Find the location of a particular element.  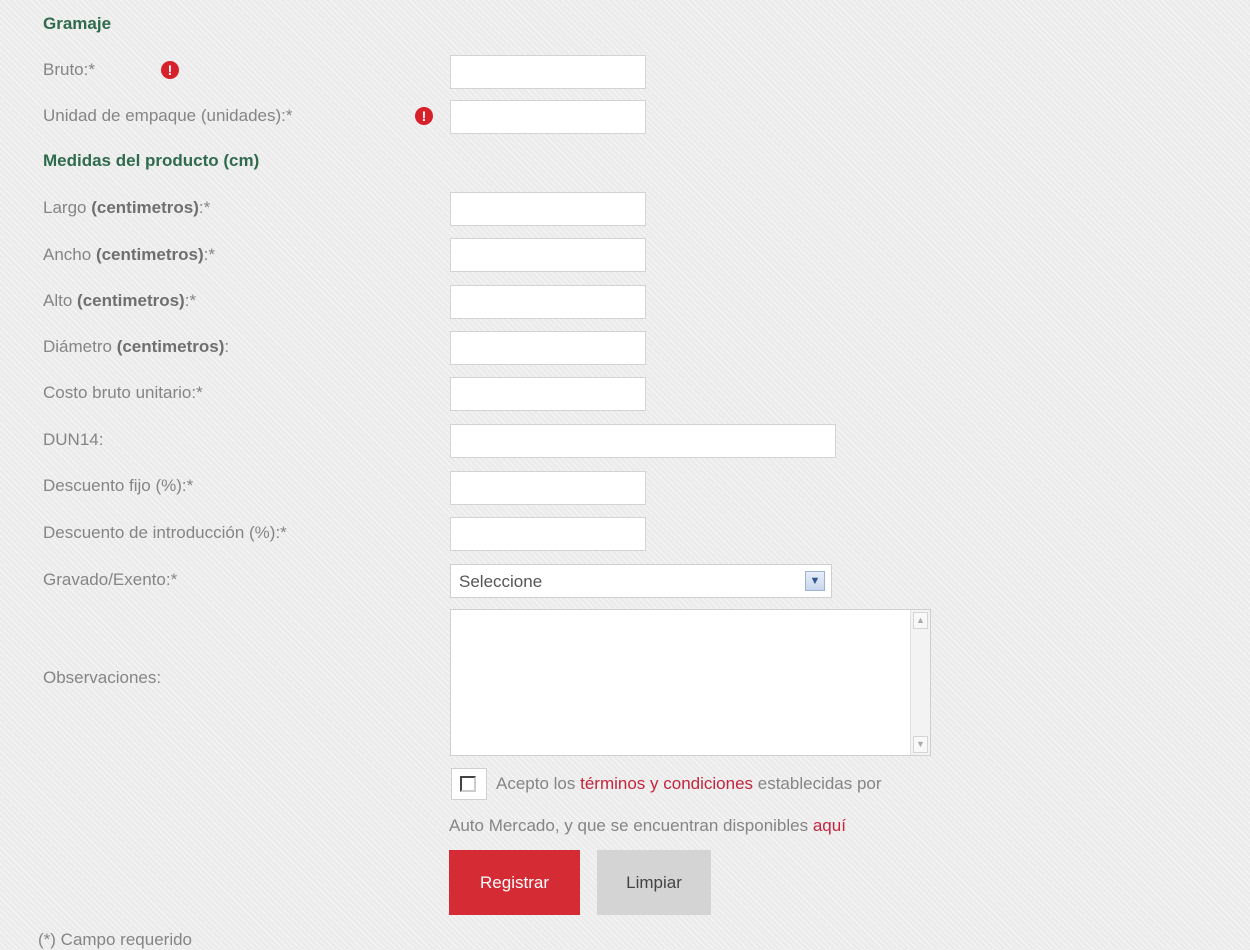

descuento-fijo-label: Descuento fijo (%):* is located at coordinates (118, 485).